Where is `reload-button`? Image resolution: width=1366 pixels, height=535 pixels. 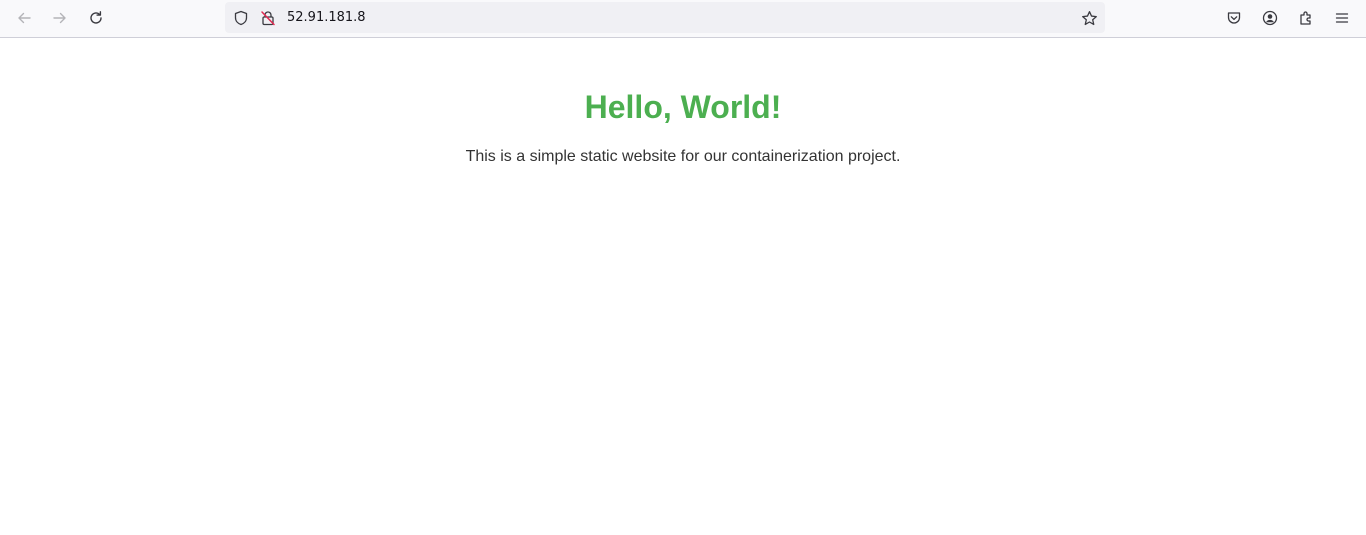
reload-button is located at coordinates (96, 18).